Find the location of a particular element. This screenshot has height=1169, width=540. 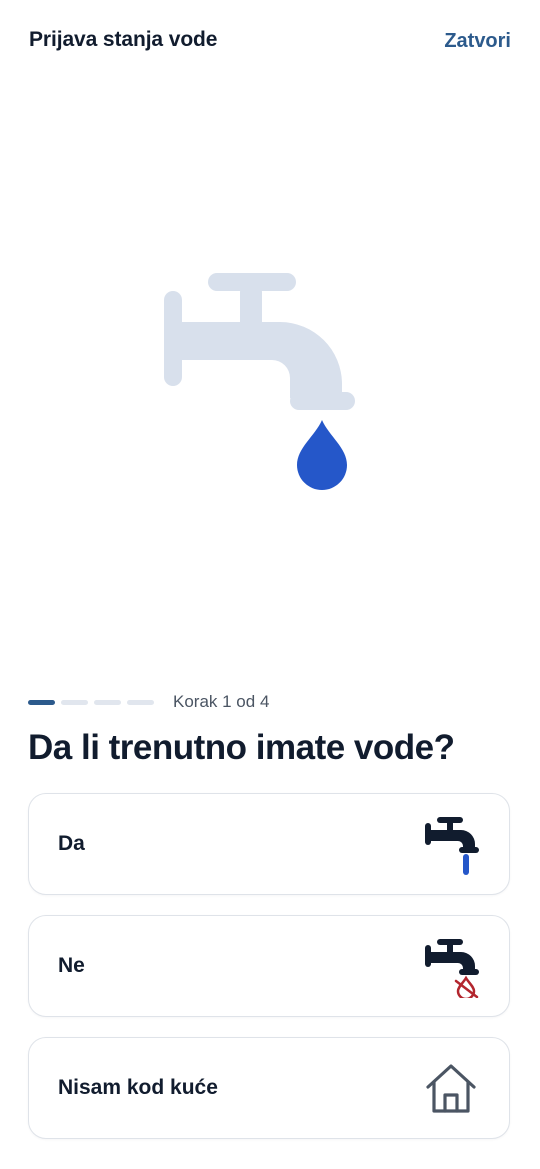

faucet-running-icon is located at coordinates (452, 846).